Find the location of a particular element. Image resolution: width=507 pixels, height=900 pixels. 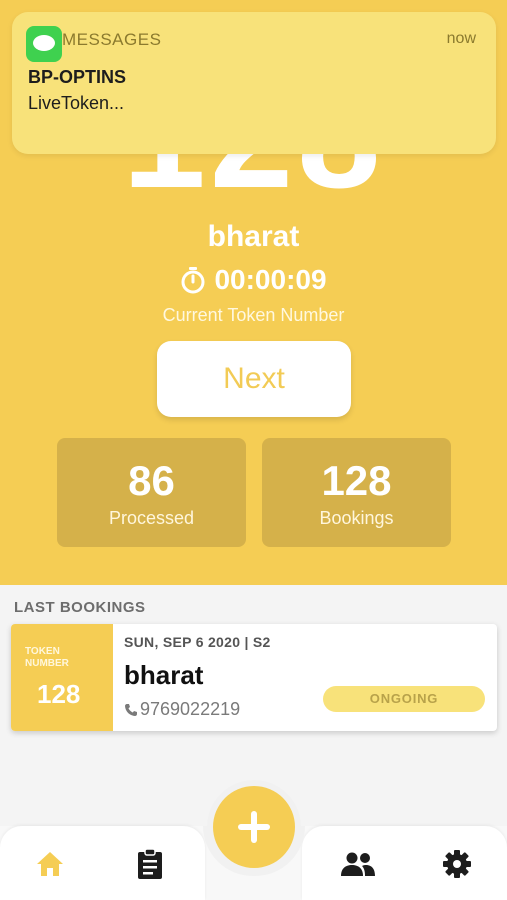

home-icon is located at coordinates (50, 864).